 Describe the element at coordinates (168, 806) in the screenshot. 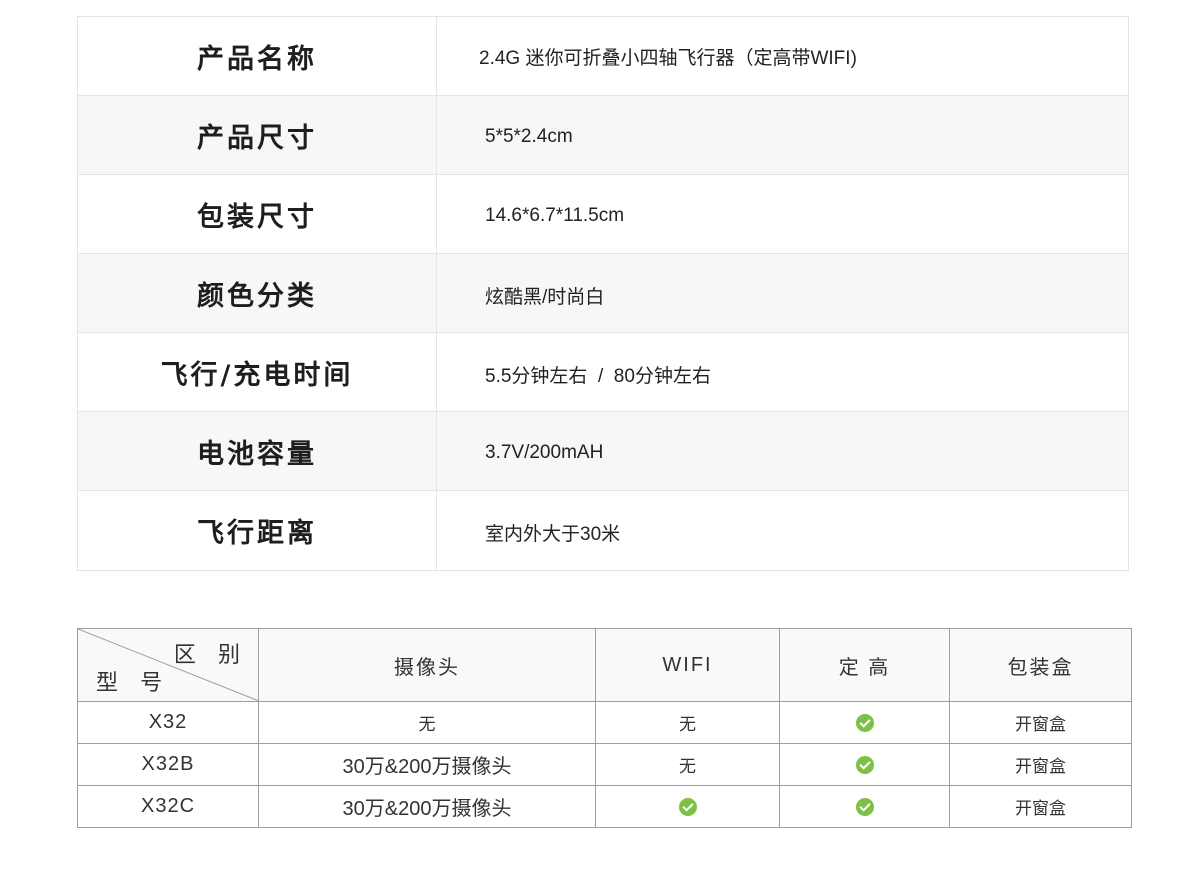

I see `model-cell: X32C` at that location.